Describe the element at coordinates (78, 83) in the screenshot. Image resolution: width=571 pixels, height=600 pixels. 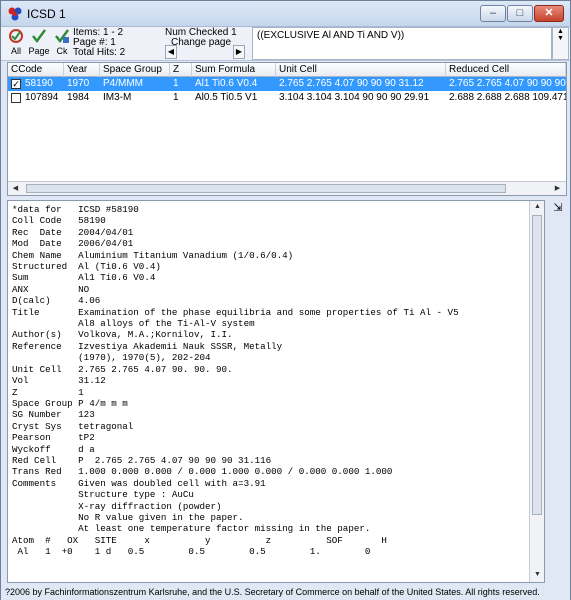
I see `cell-year: 1970` at that location.